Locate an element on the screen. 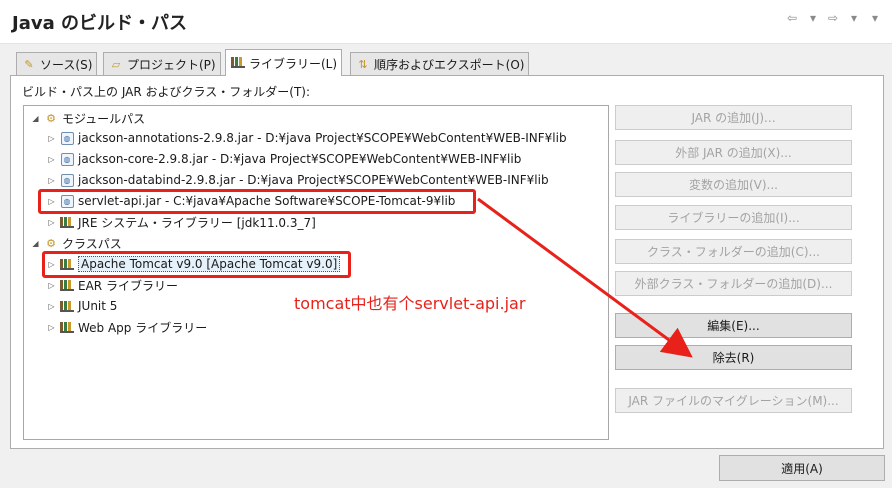 Image resolution: width=892 pixels, height=488 pixels. tab-order-export-label: 順序およびエクスポート(O) is located at coordinates (449, 64).